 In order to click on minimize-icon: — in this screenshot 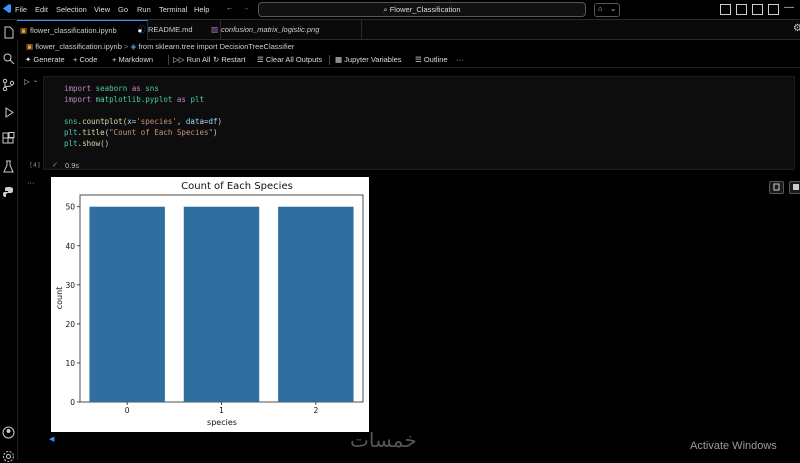, I will do `click(789, 7)`.